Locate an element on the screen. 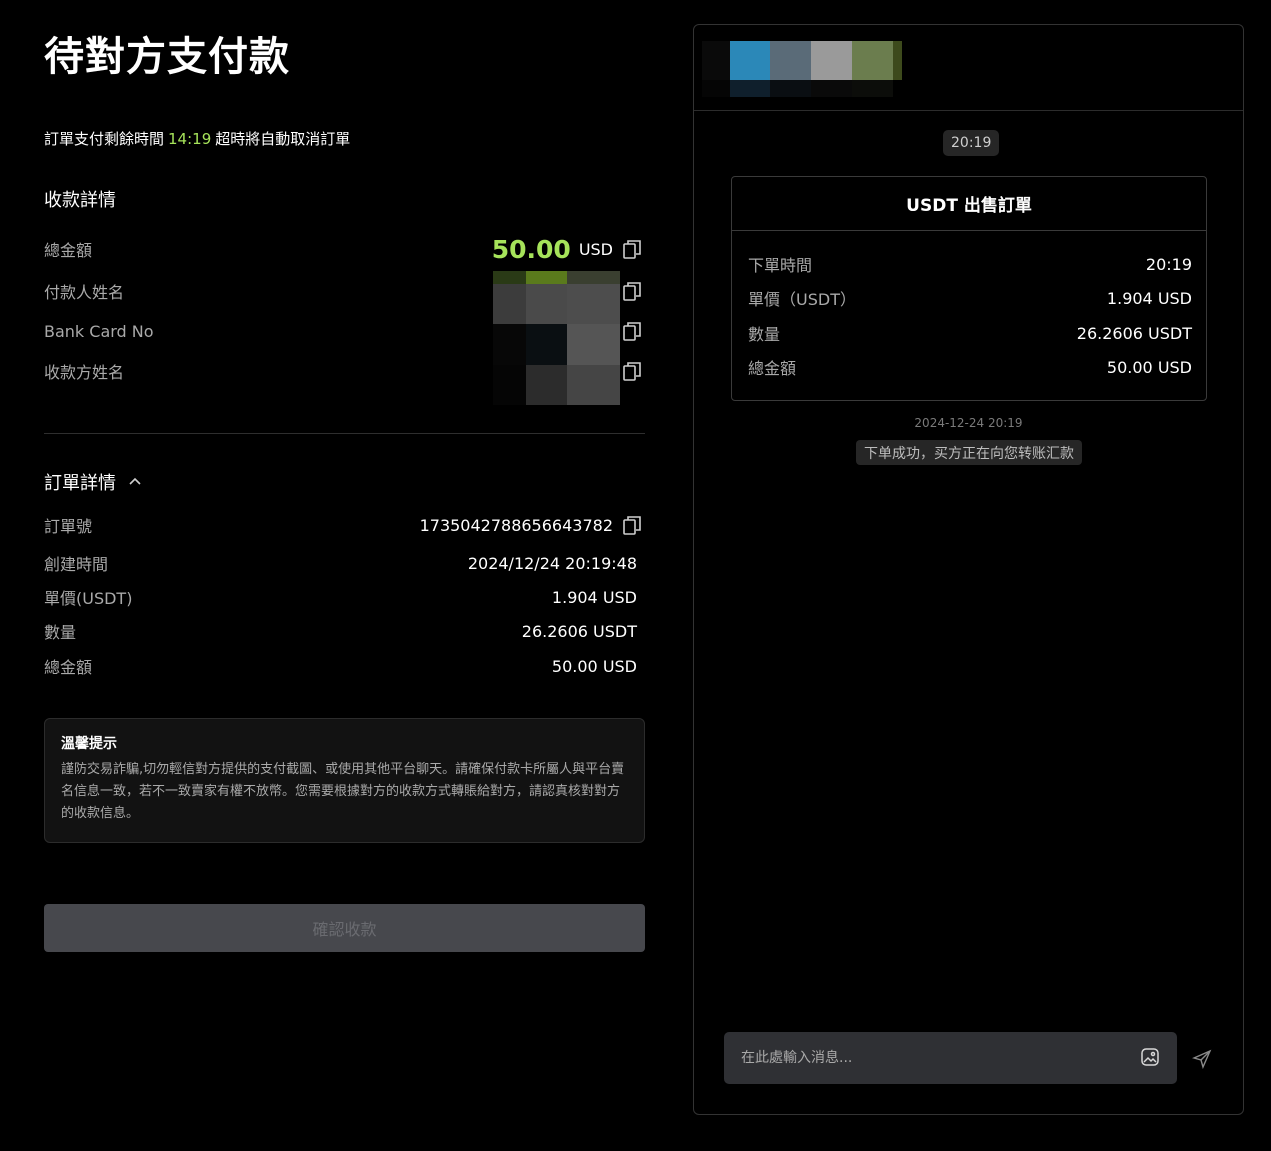 The width and height of the screenshot is (1271, 1151). countdown-time: 14:19 is located at coordinates (190, 139).